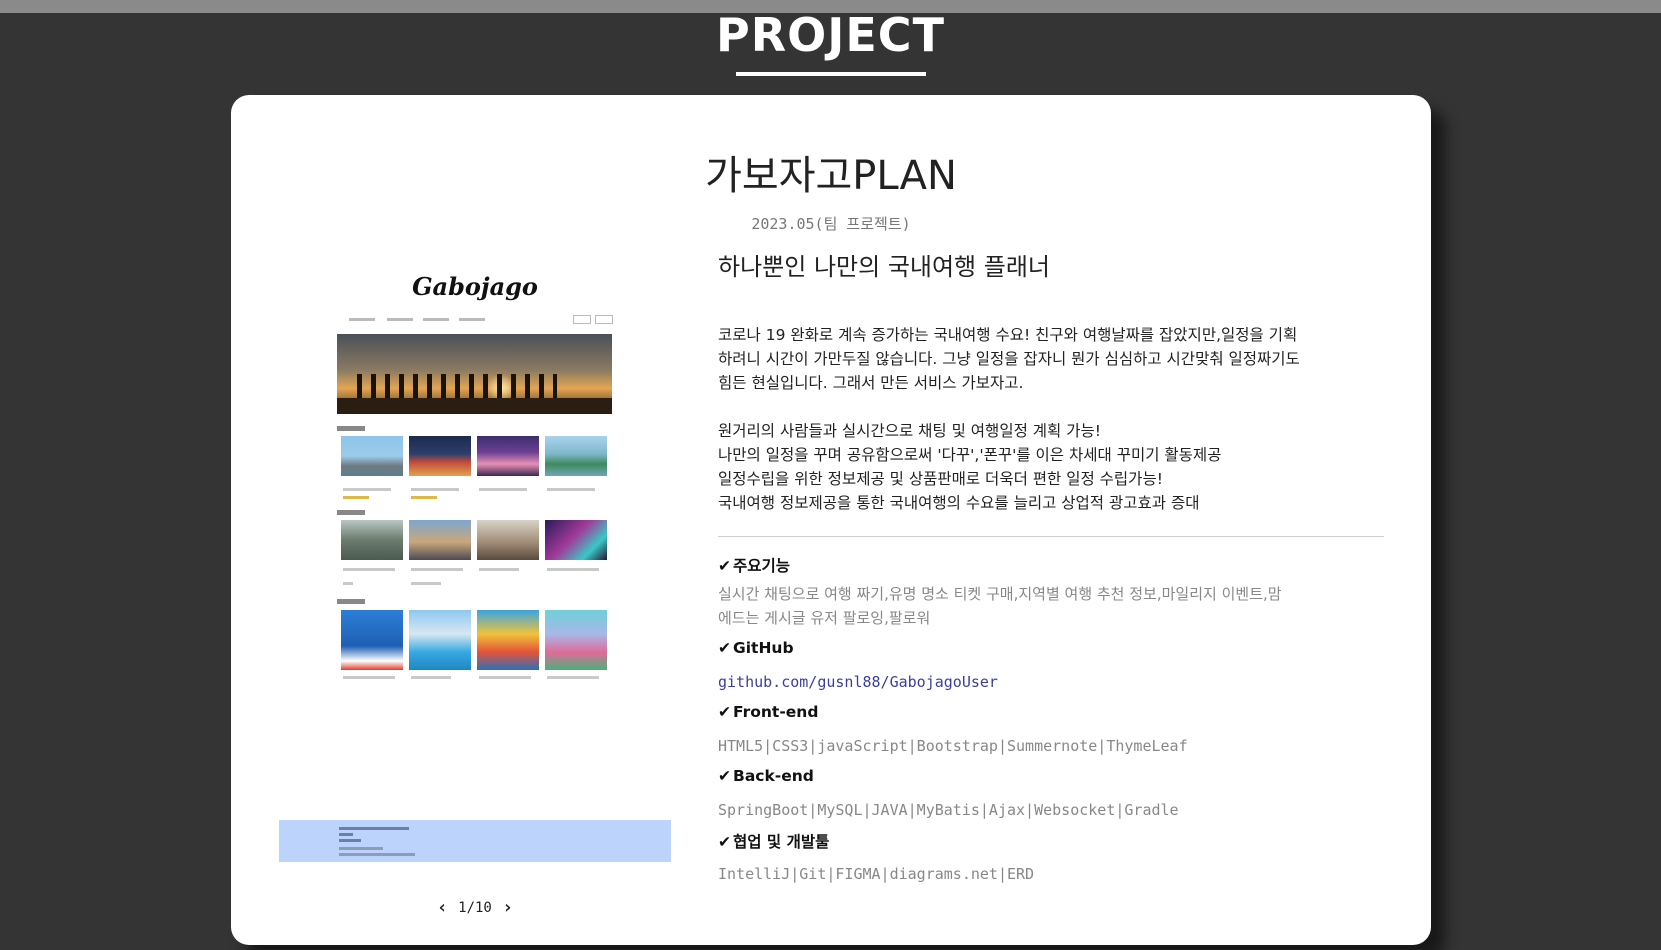 This screenshot has height=950, width=1661. I want to click on github-heading: ✔ GitHub, so click(756, 648).